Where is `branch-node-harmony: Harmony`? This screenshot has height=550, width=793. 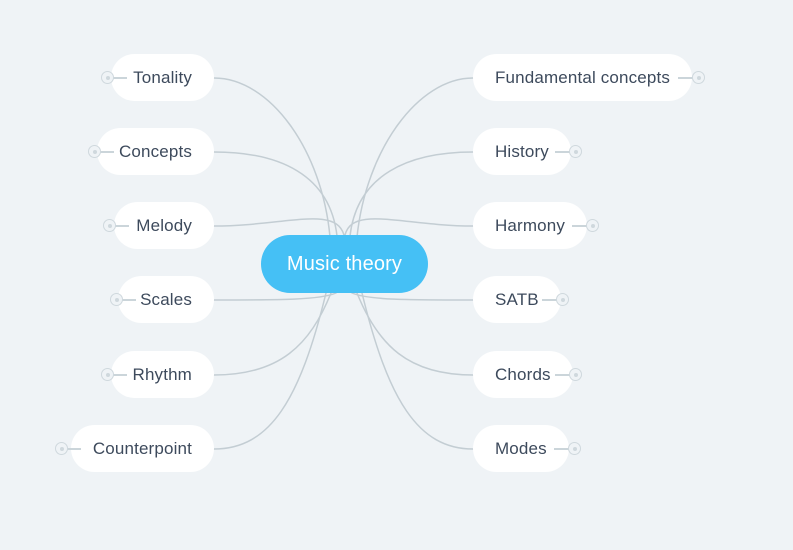
branch-node-harmony: Harmony is located at coordinates (530, 225).